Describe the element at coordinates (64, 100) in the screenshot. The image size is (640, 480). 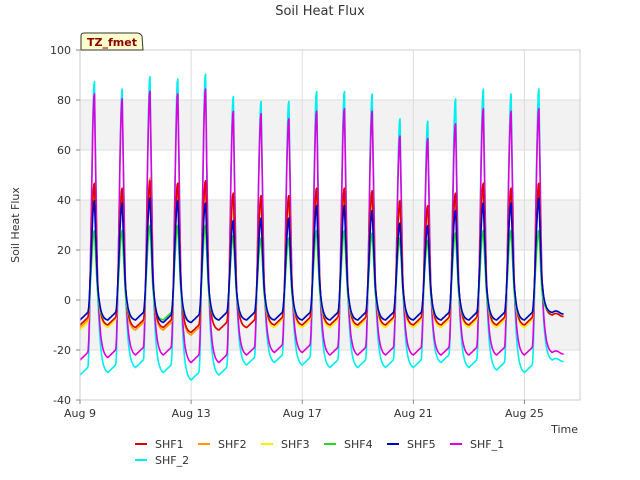
I see `y-tick-label: 80` at that location.